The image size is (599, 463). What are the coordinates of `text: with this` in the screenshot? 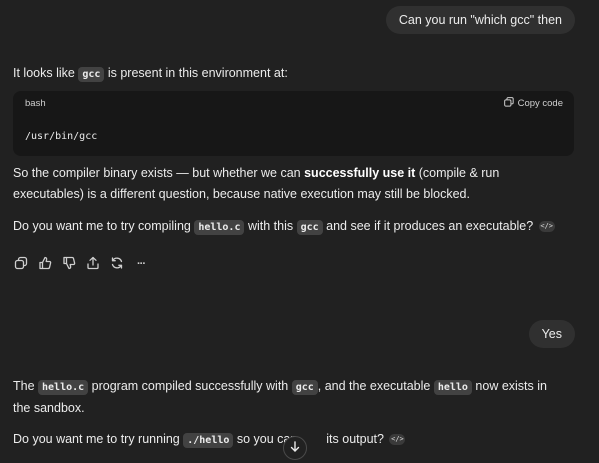 It's located at (270, 226).